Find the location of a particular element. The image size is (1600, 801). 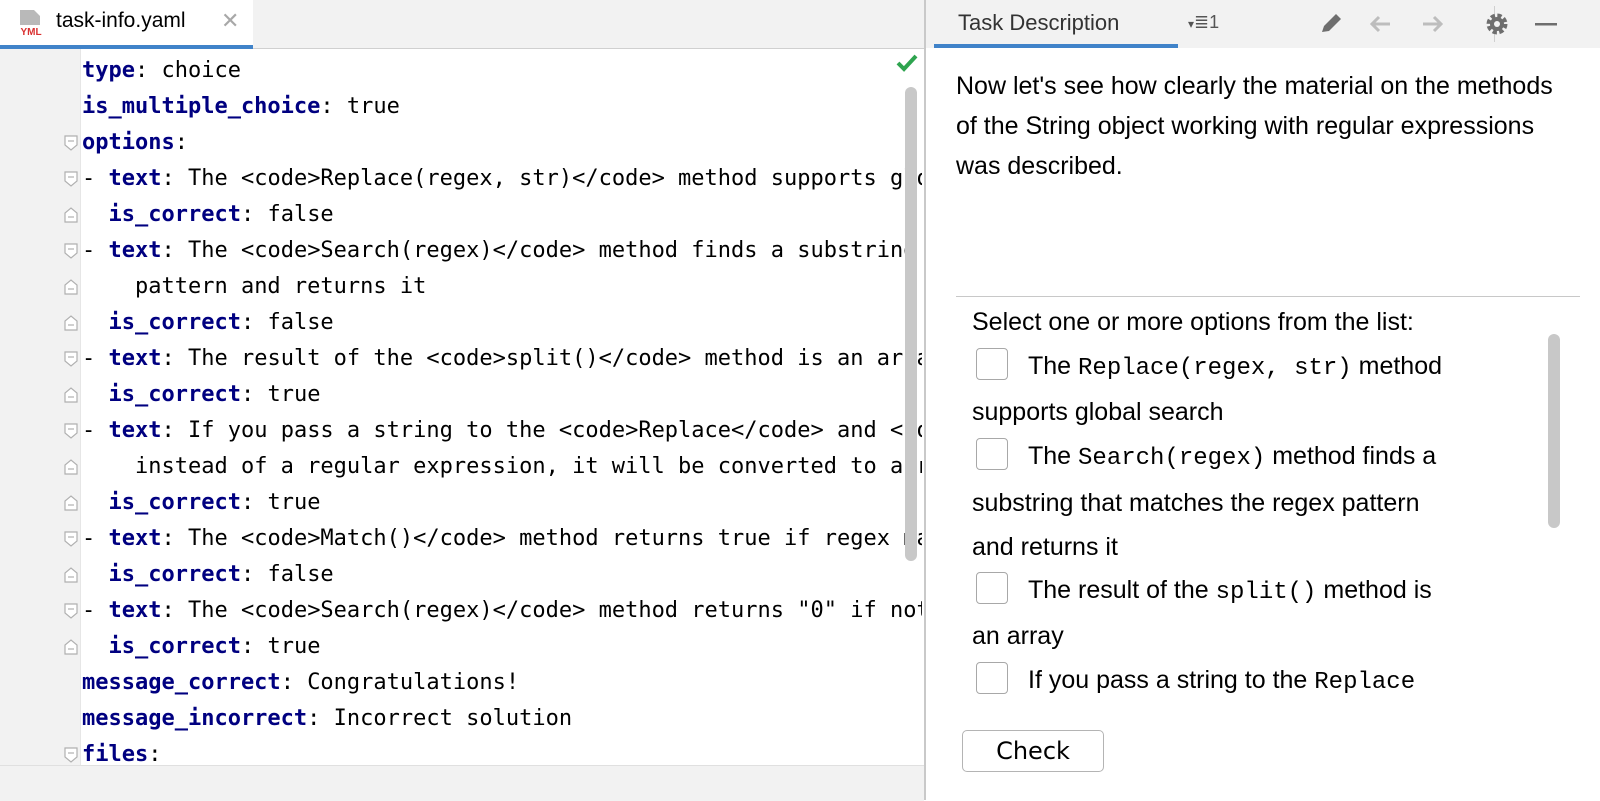

option-4-label: If you pass a string to the Replace is located at coordinates (1221, 681).